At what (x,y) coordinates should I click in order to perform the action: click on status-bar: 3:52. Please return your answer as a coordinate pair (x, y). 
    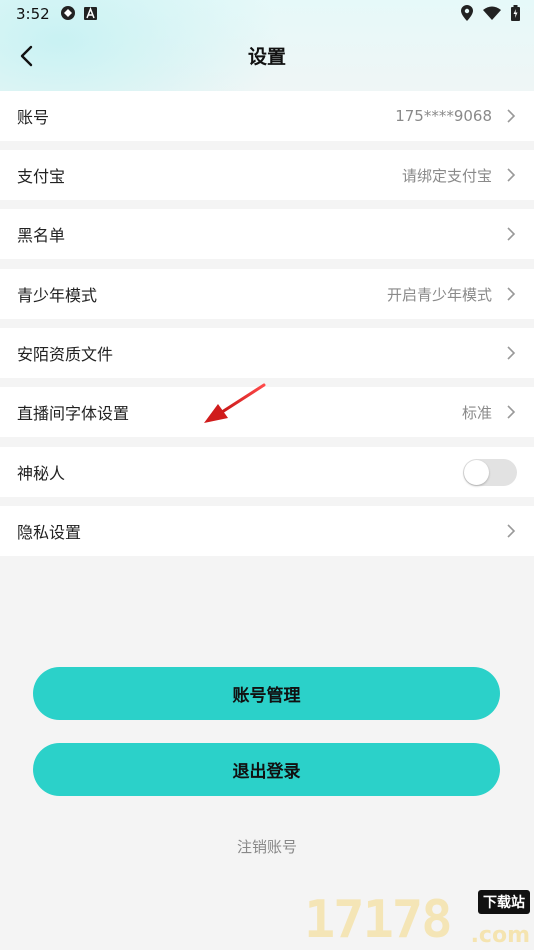
    Looking at the image, I should click on (267, 14).